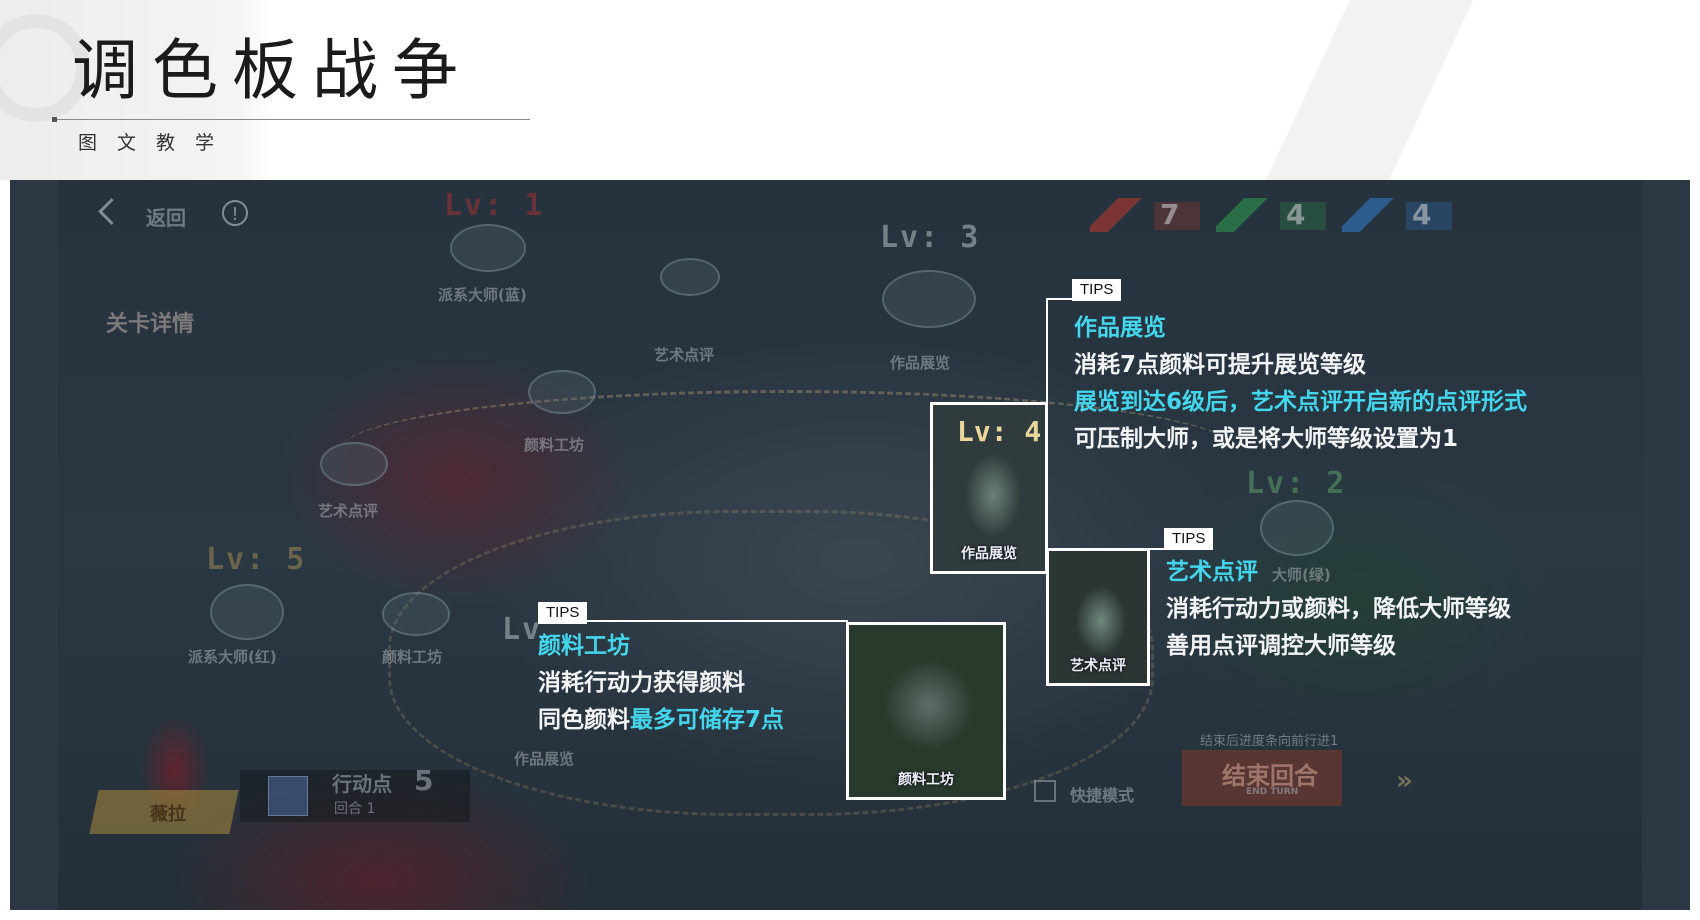 The width and height of the screenshot is (1700, 920). Describe the element at coordinates (482, 295) in the screenshot. I see `node-label-master-blue: 派系大师(蓝)` at that location.